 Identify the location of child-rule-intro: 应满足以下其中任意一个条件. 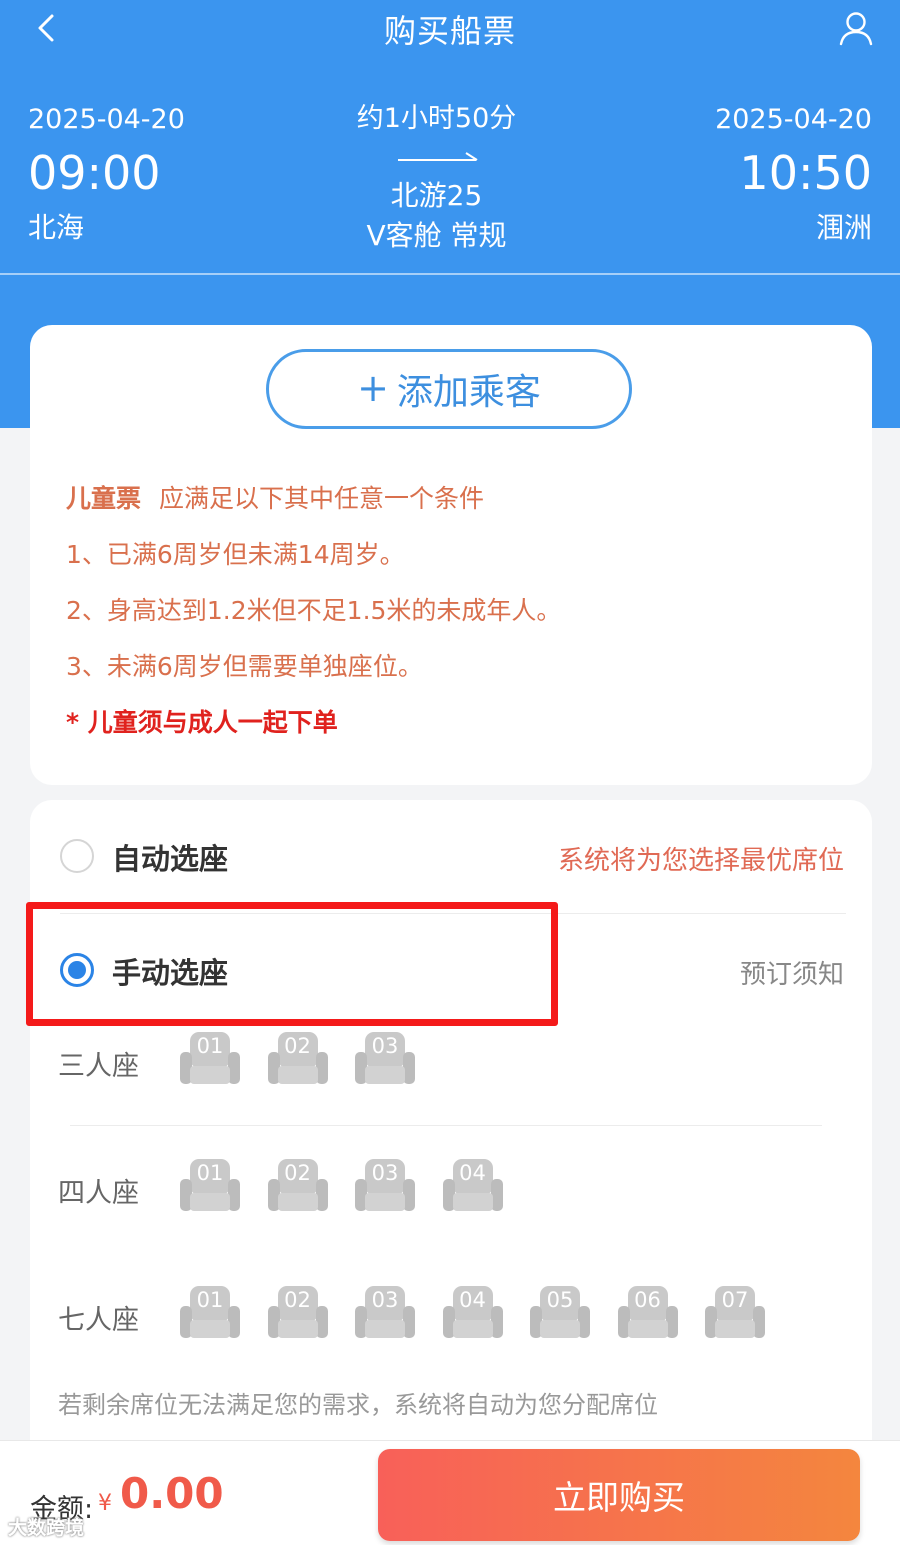
(322, 498).